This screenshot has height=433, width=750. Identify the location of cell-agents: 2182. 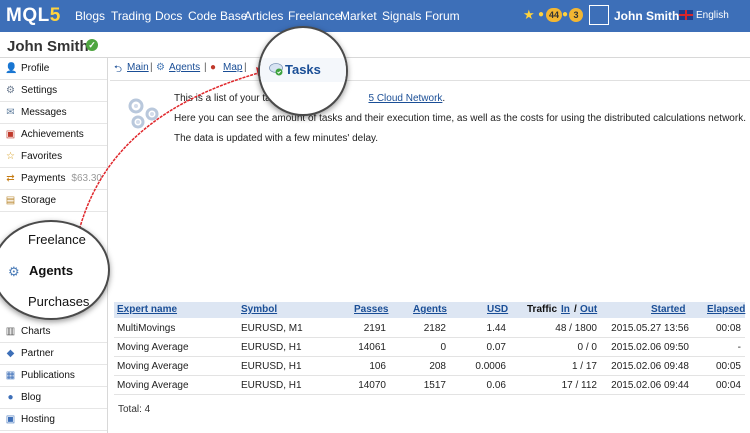
(434, 328).